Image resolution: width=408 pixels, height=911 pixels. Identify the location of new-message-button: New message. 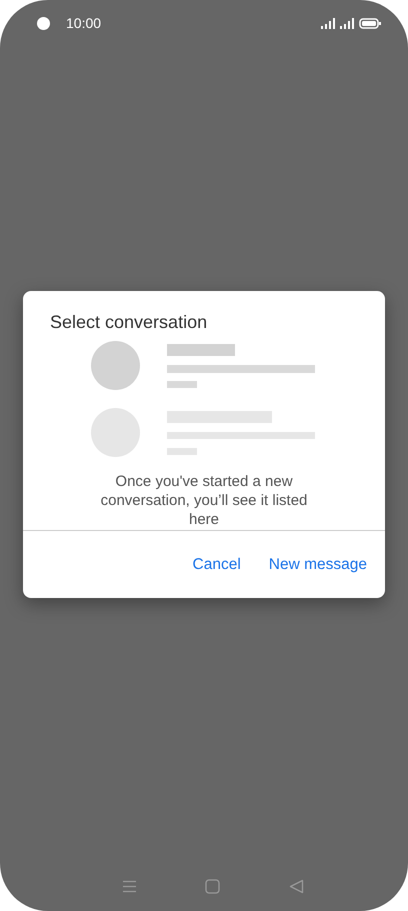
(317, 564).